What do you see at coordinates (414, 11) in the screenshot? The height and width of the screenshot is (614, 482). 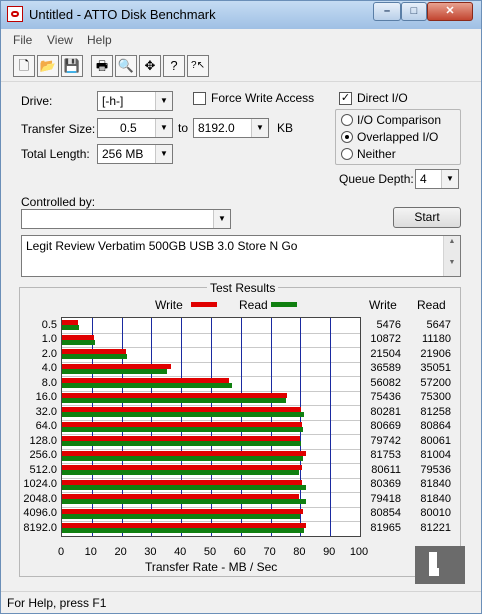 I see `maximize-button: □` at bounding box center [414, 11].